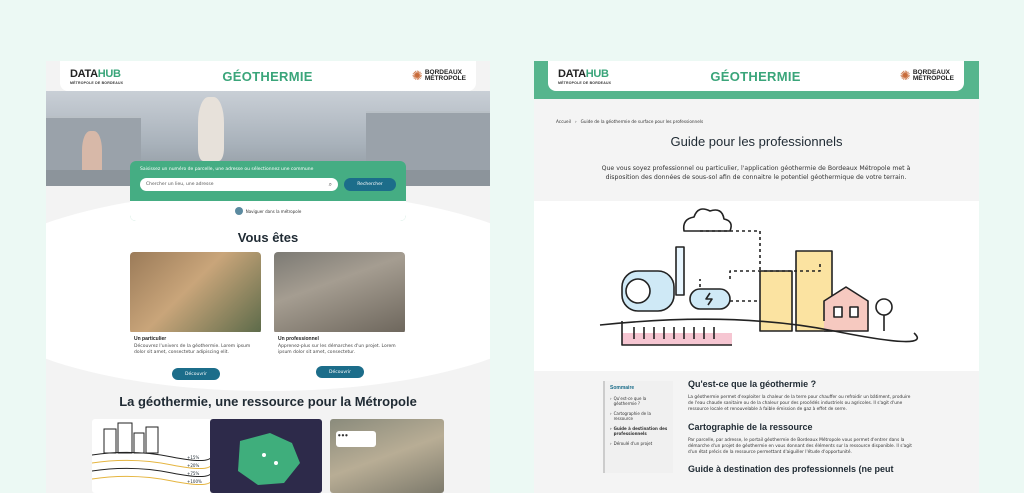 This screenshot has height=493, width=1024. I want to click on search-icon: ⌕, so click(330, 184).